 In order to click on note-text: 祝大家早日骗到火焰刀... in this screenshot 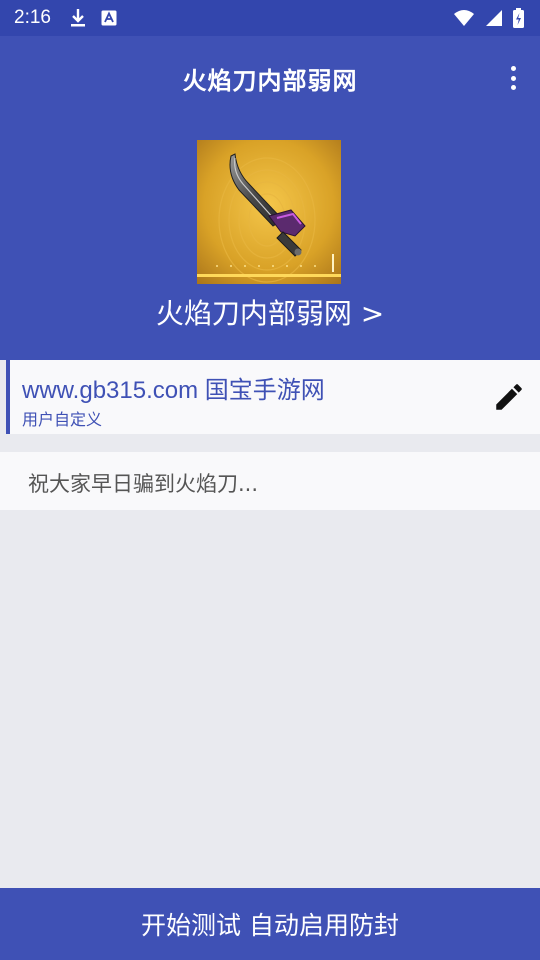, I will do `click(143, 484)`.